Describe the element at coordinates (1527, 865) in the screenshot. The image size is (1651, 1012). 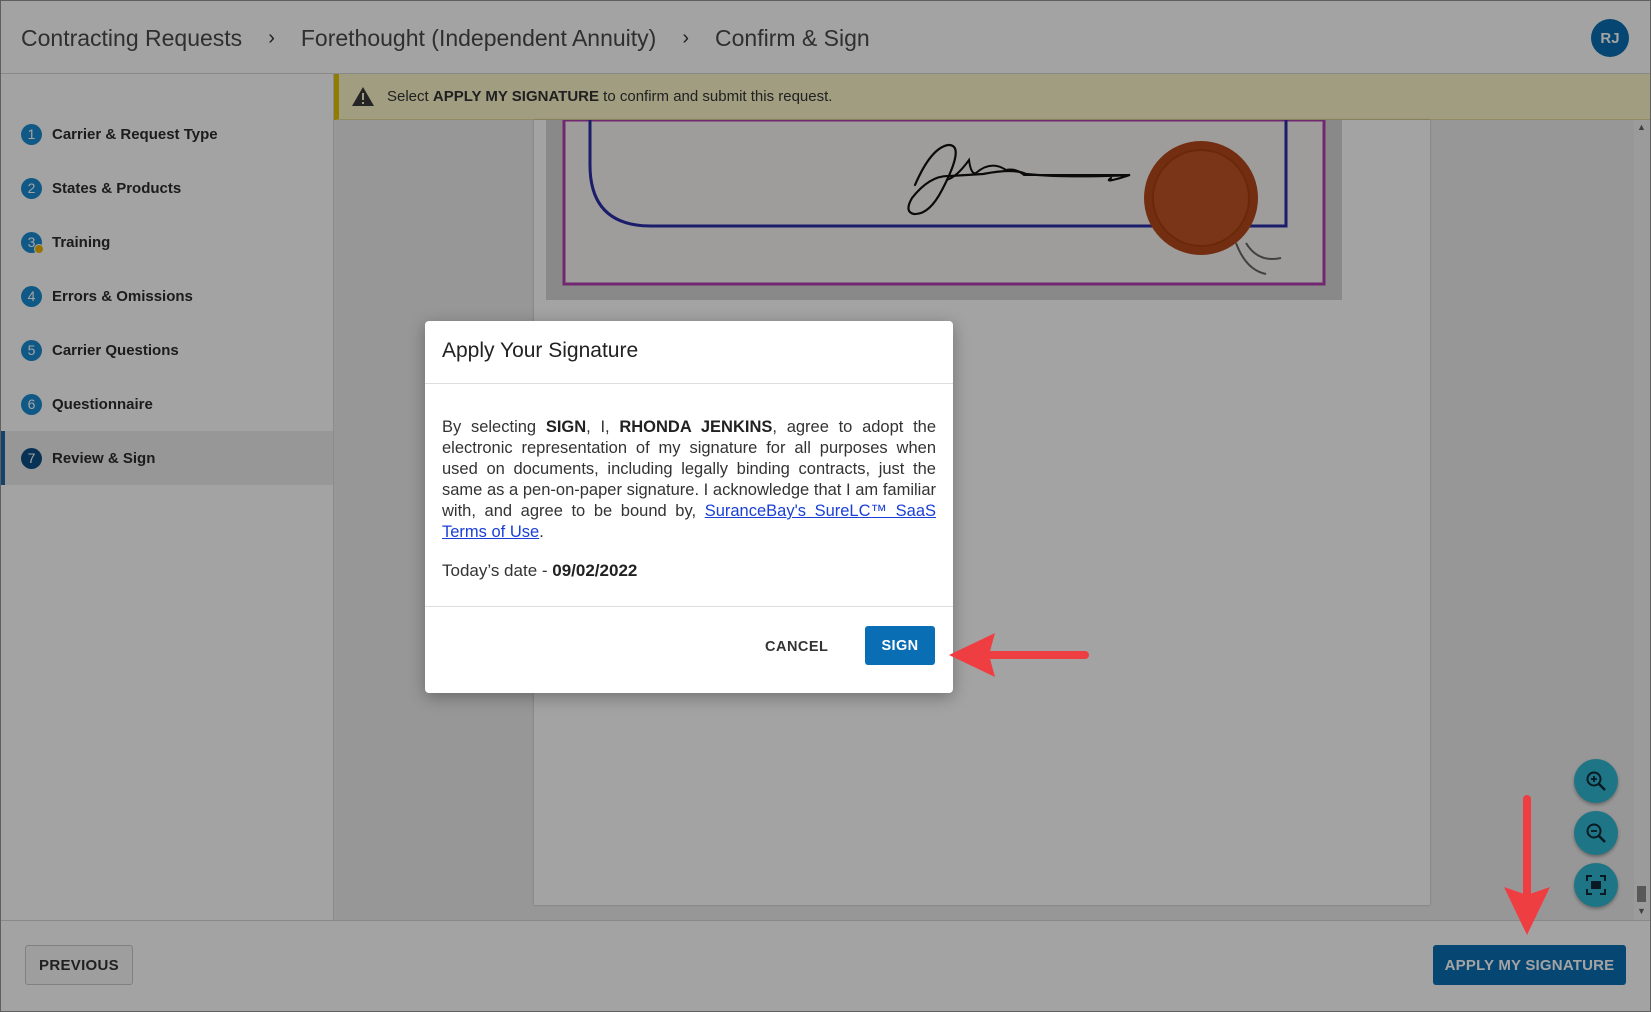
I see `annotation-arrow-down-icon` at that location.